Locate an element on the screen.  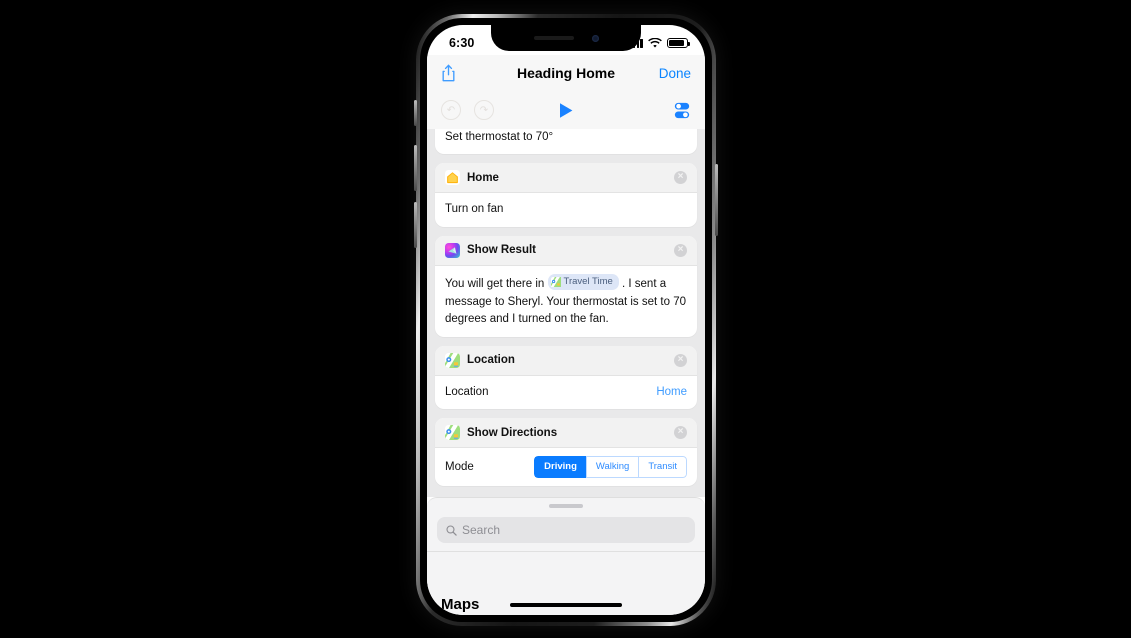
maps-icon is located at coordinates (555, 282).